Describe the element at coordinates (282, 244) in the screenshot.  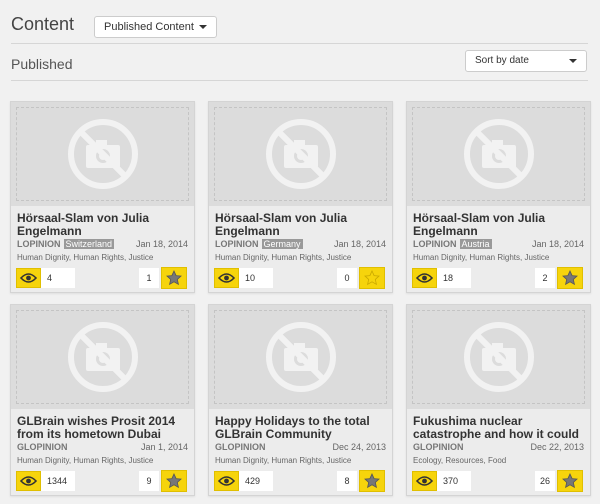
I see `card-region-tag: Germany` at that location.